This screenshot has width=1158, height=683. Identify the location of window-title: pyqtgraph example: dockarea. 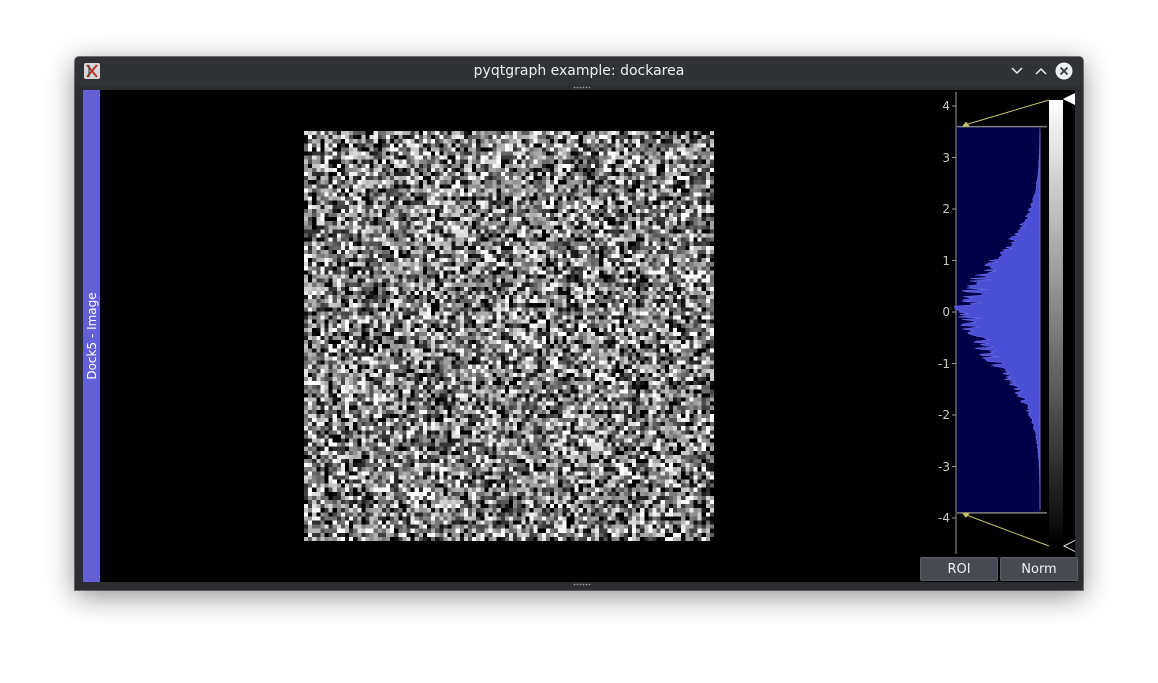
(579, 71).